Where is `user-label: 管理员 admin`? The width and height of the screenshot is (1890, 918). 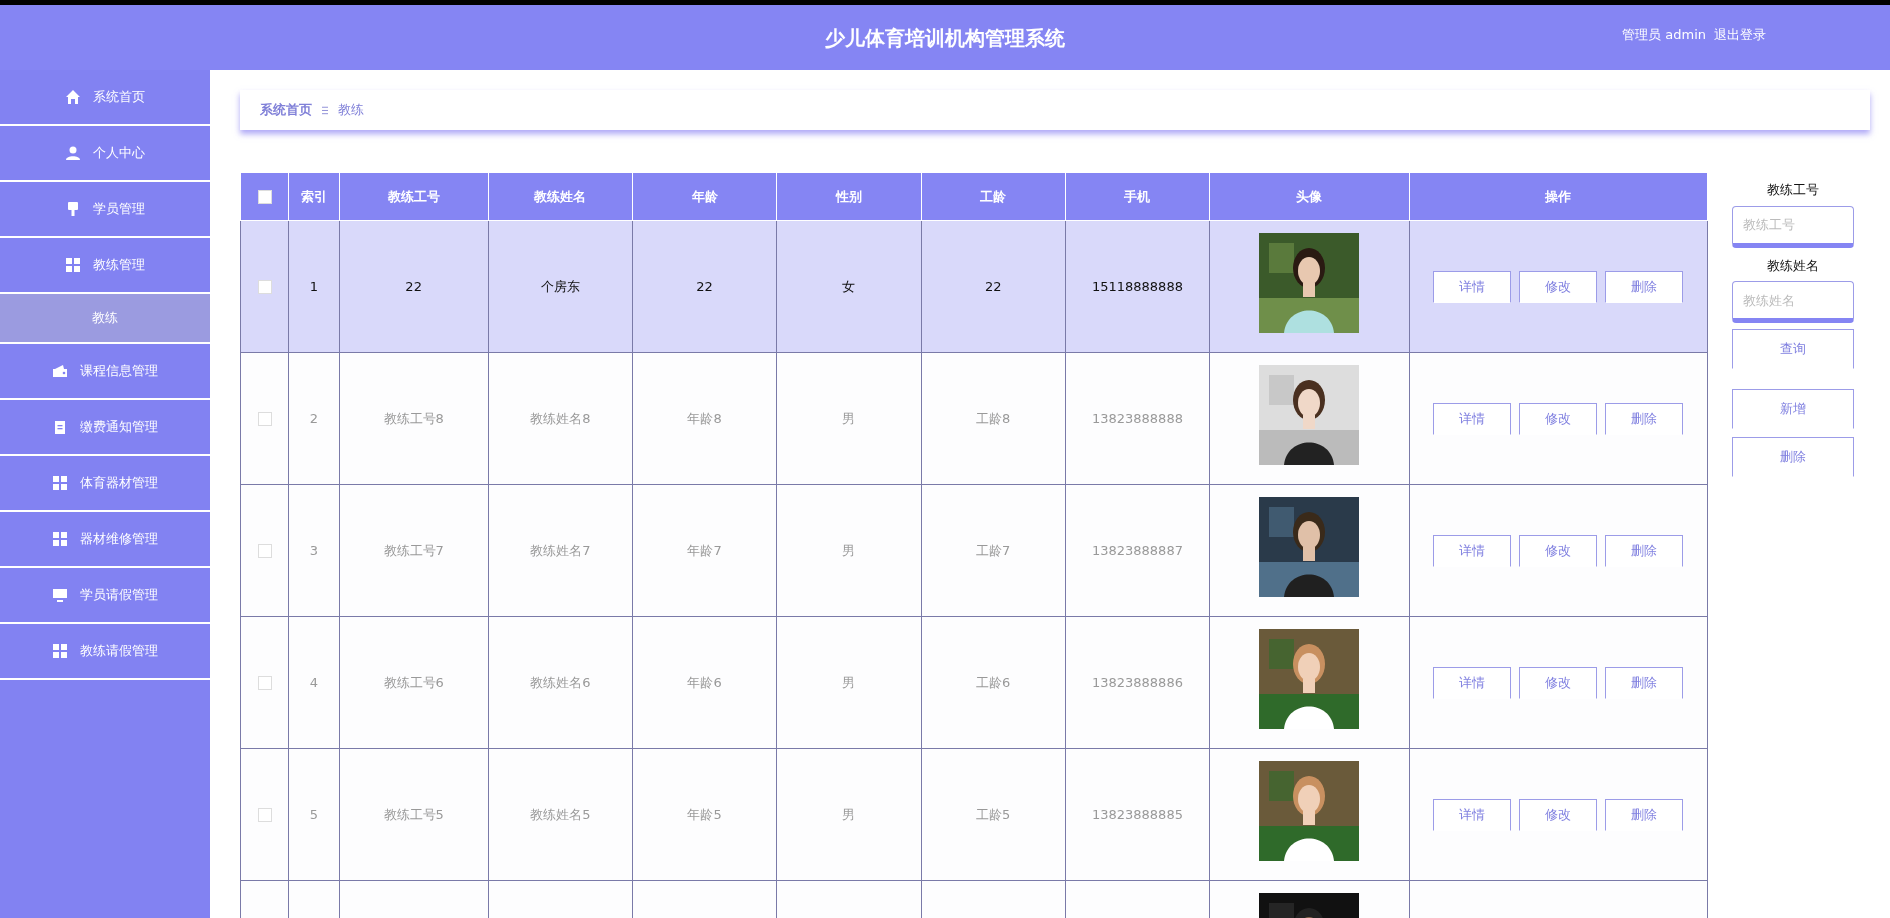
user-label: 管理员 admin is located at coordinates (1664, 35).